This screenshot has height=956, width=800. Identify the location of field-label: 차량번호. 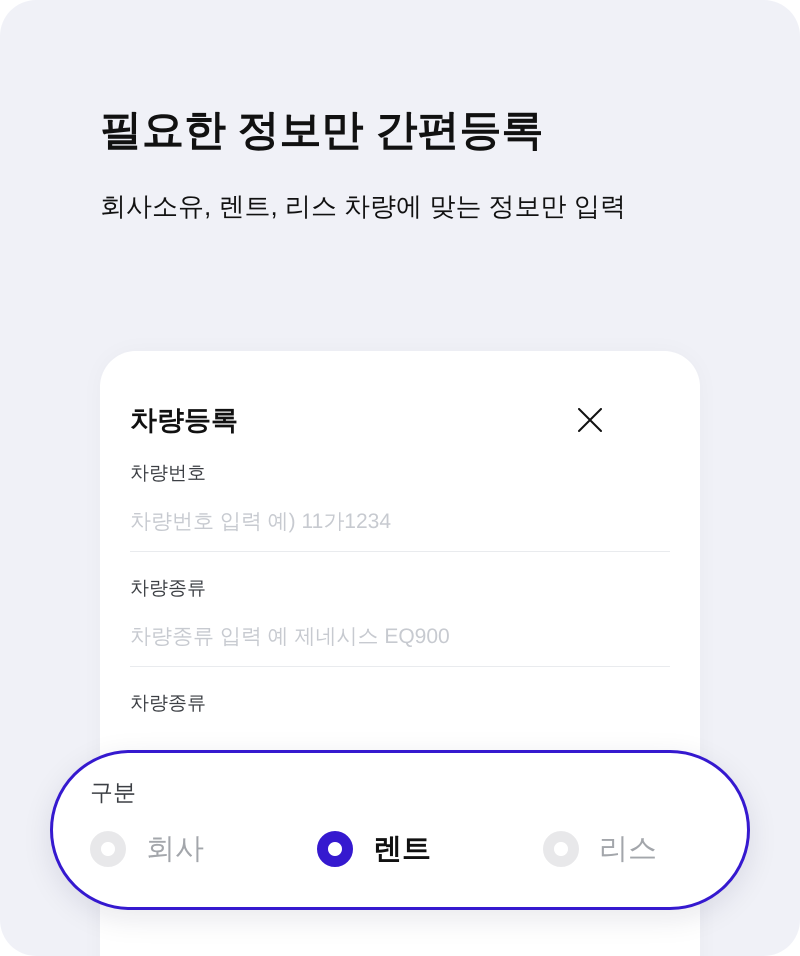
(168, 474).